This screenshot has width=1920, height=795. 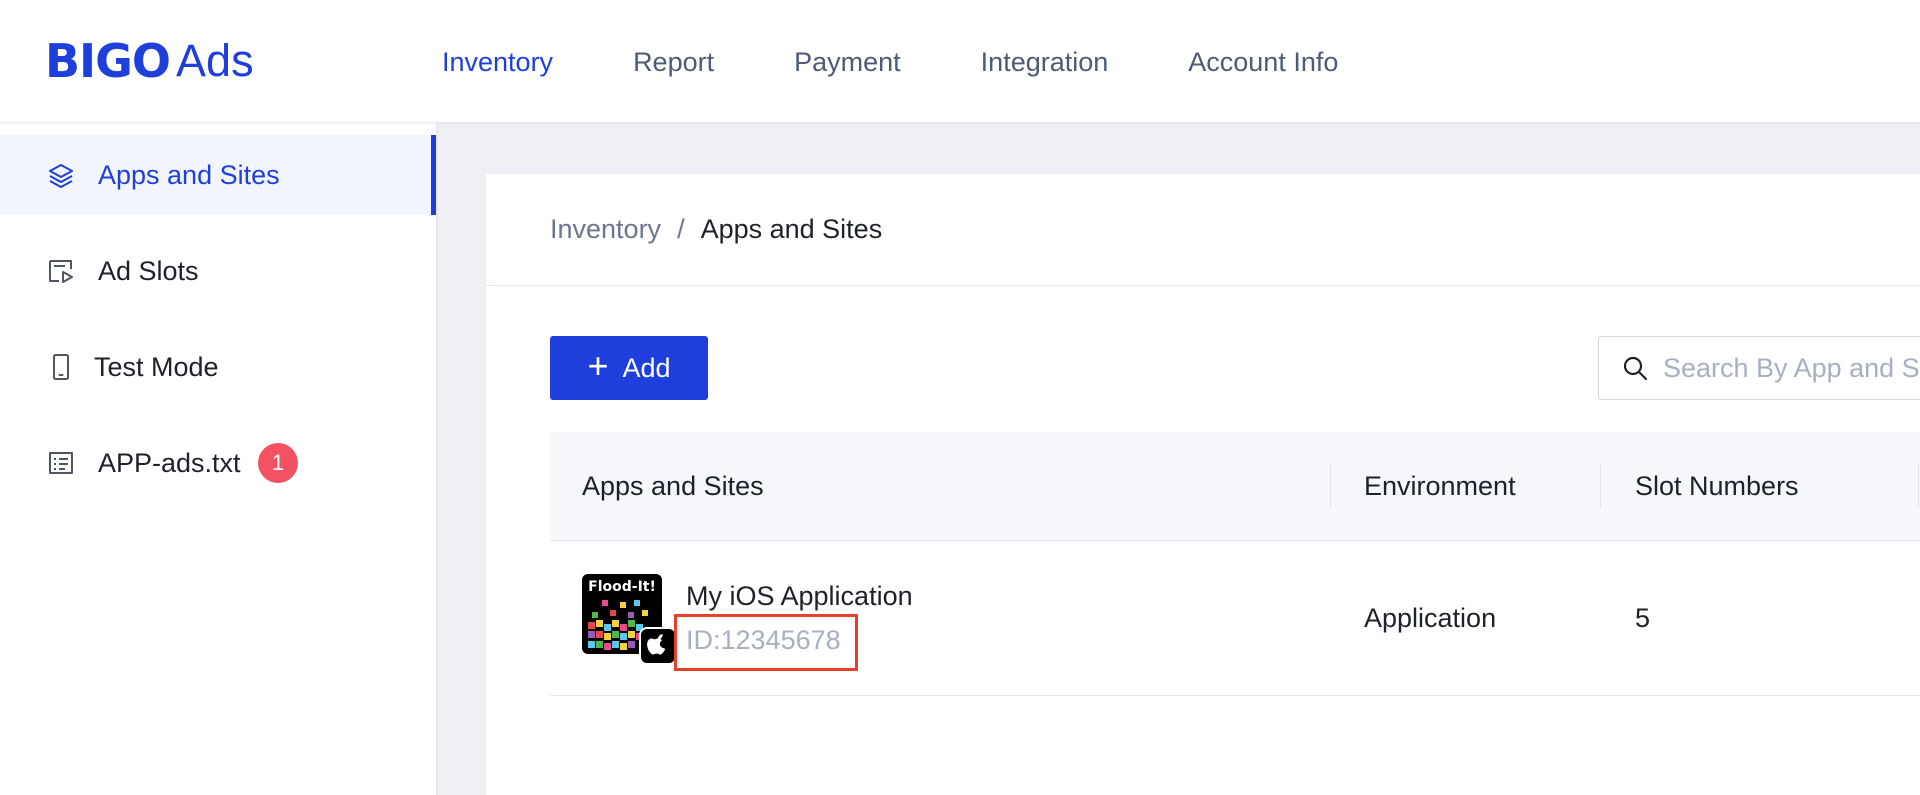 I want to click on column-header-slot-numbers: Slot Numbers, so click(x=1717, y=485).